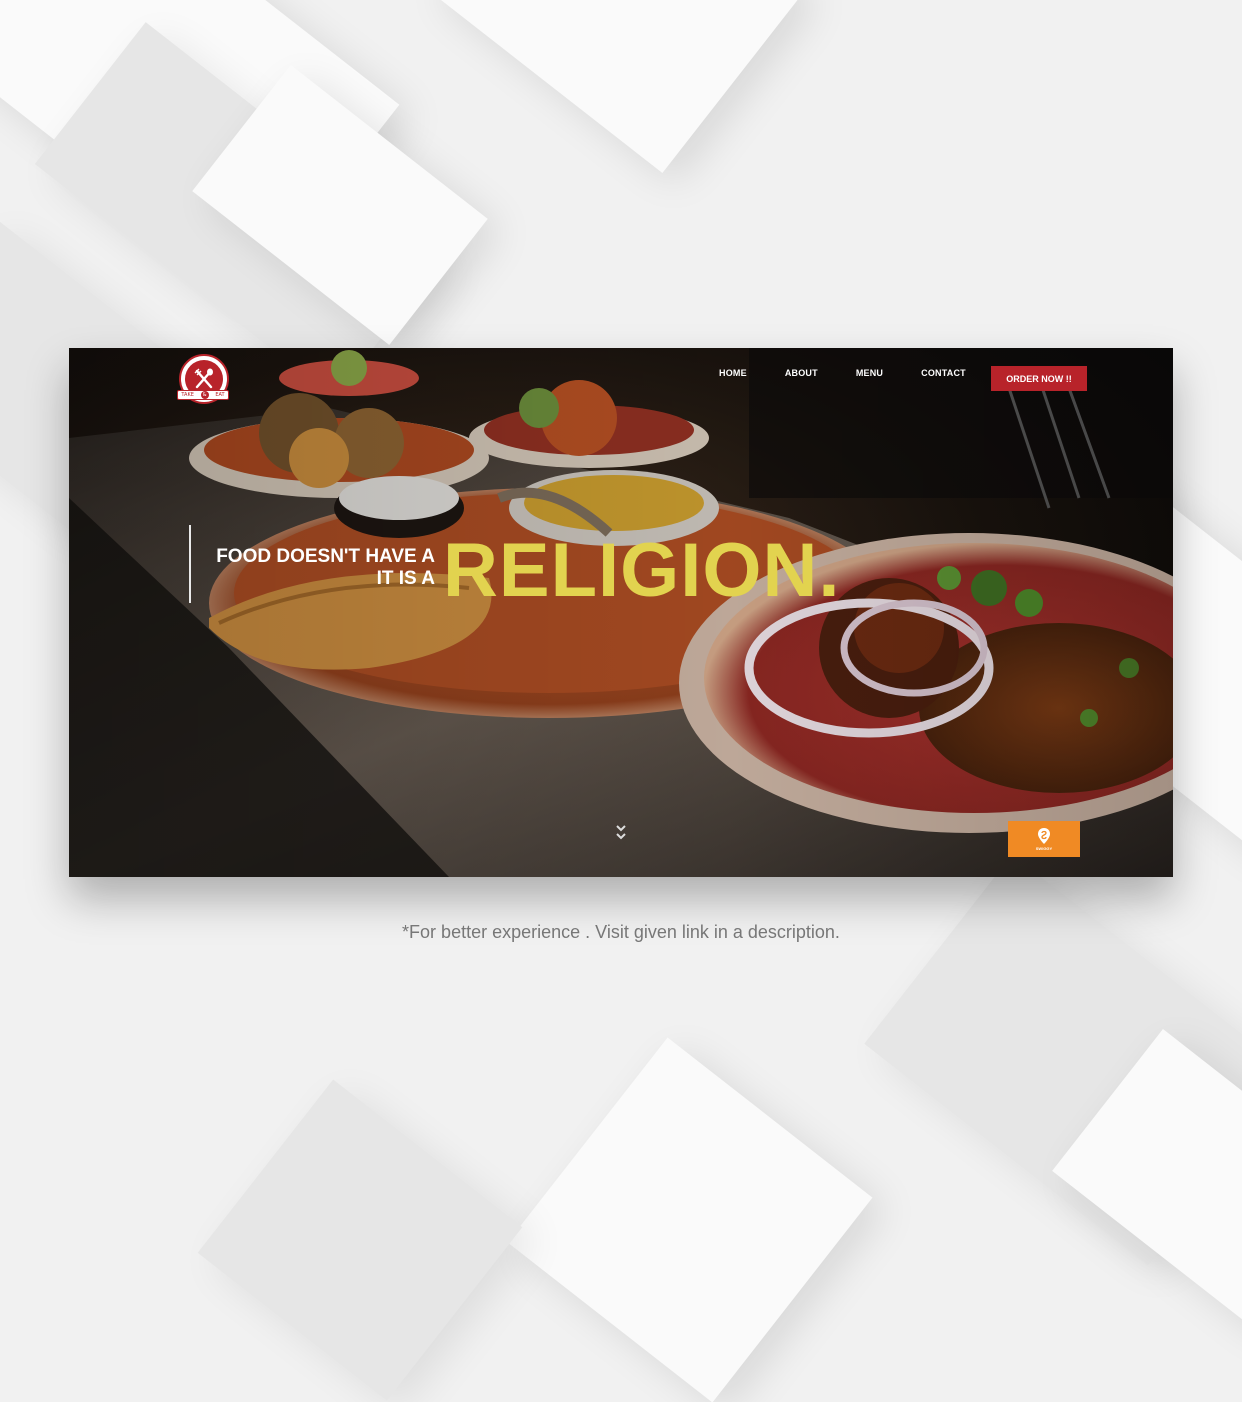 The height and width of the screenshot is (1402, 1242). I want to click on swiggy-icon, so click(1044, 836).